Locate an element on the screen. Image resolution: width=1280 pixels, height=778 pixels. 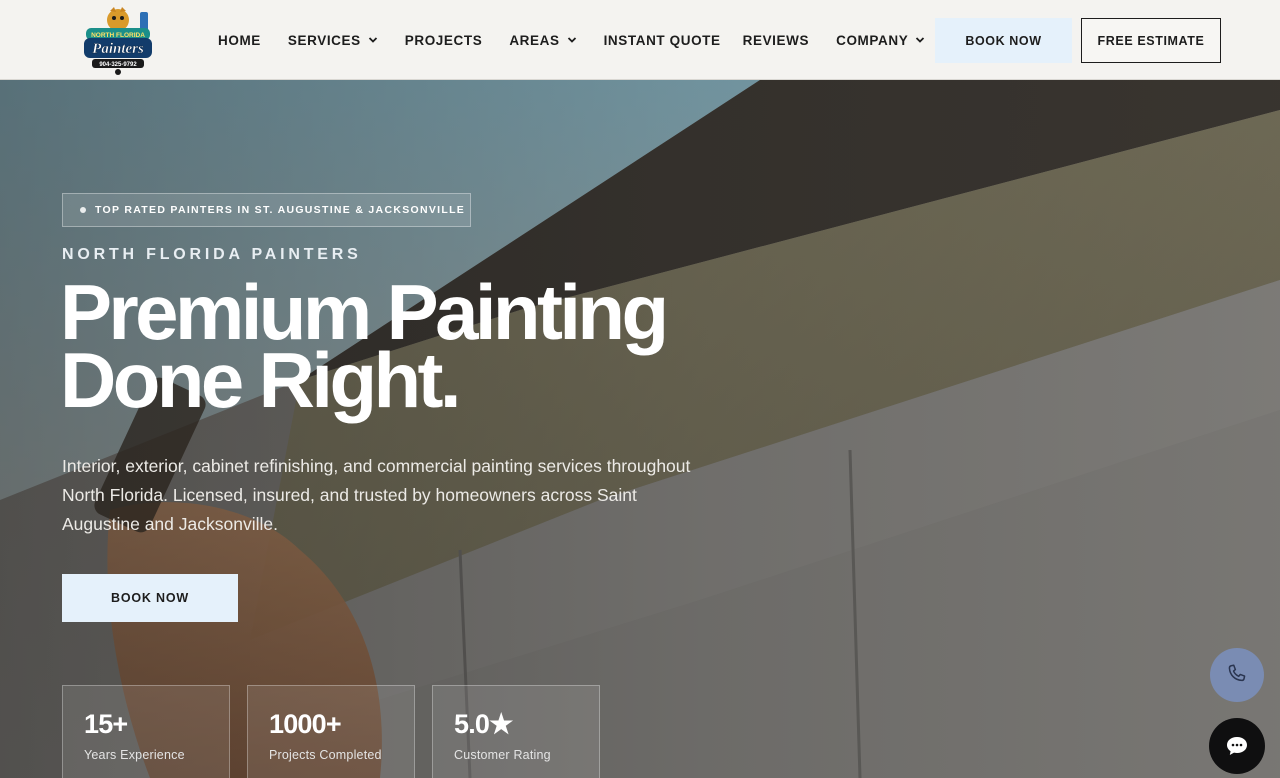
stat-card-experience: 15+ Years Experience is located at coordinates (146, 731).